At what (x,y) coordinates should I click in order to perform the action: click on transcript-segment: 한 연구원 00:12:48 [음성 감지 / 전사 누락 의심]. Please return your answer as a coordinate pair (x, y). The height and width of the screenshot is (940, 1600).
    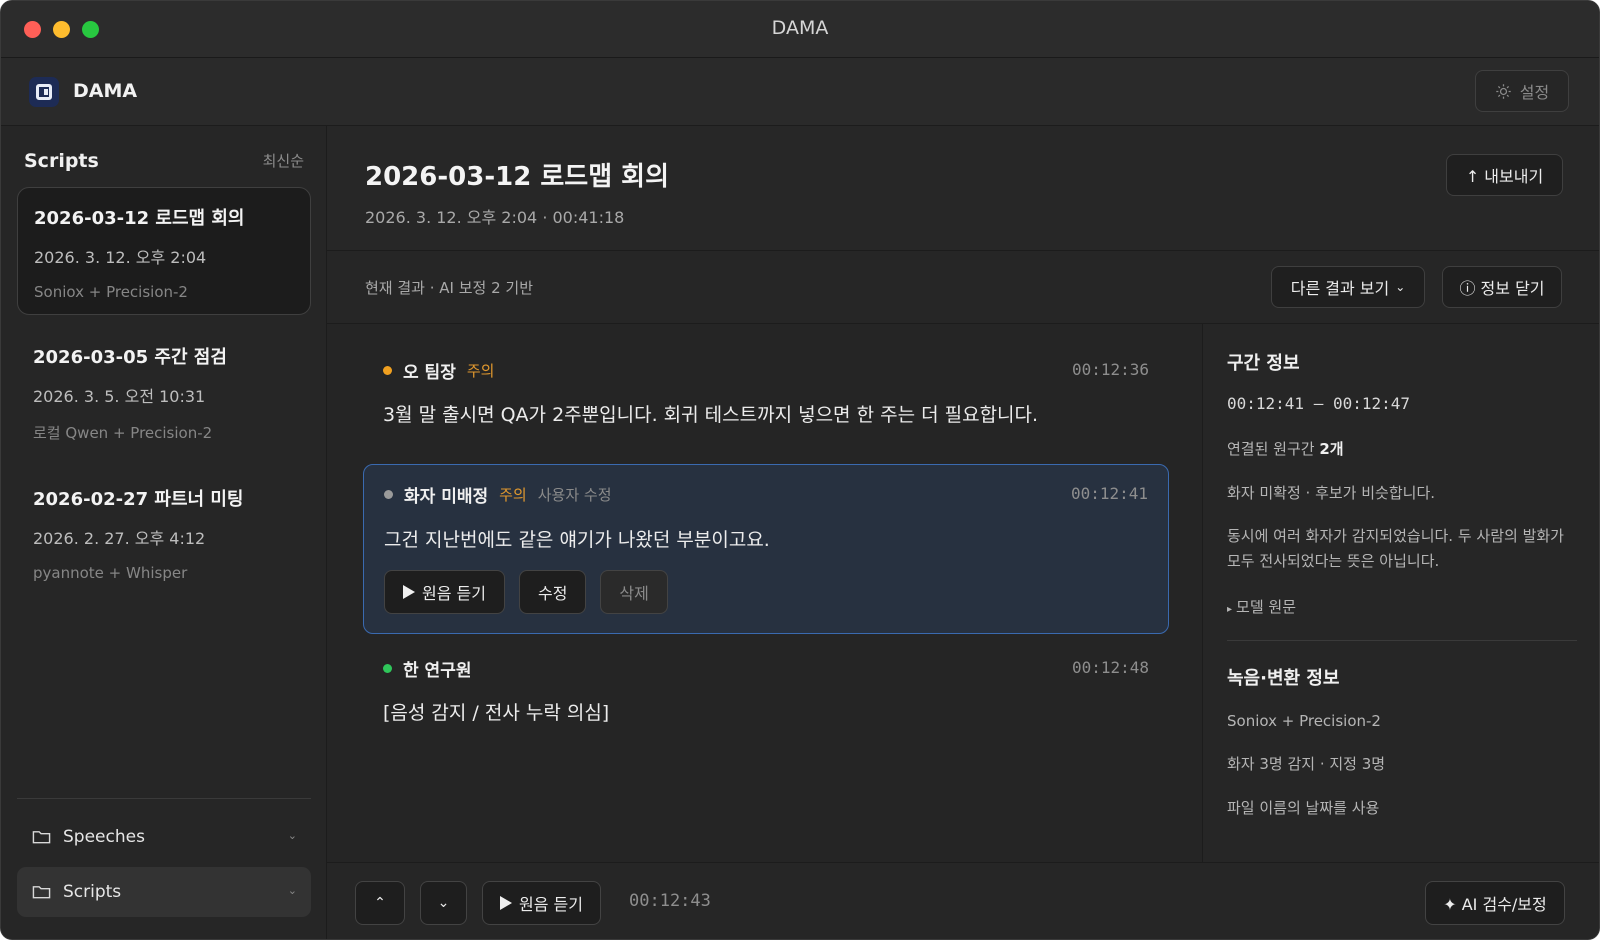
    Looking at the image, I should click on (766, 691).